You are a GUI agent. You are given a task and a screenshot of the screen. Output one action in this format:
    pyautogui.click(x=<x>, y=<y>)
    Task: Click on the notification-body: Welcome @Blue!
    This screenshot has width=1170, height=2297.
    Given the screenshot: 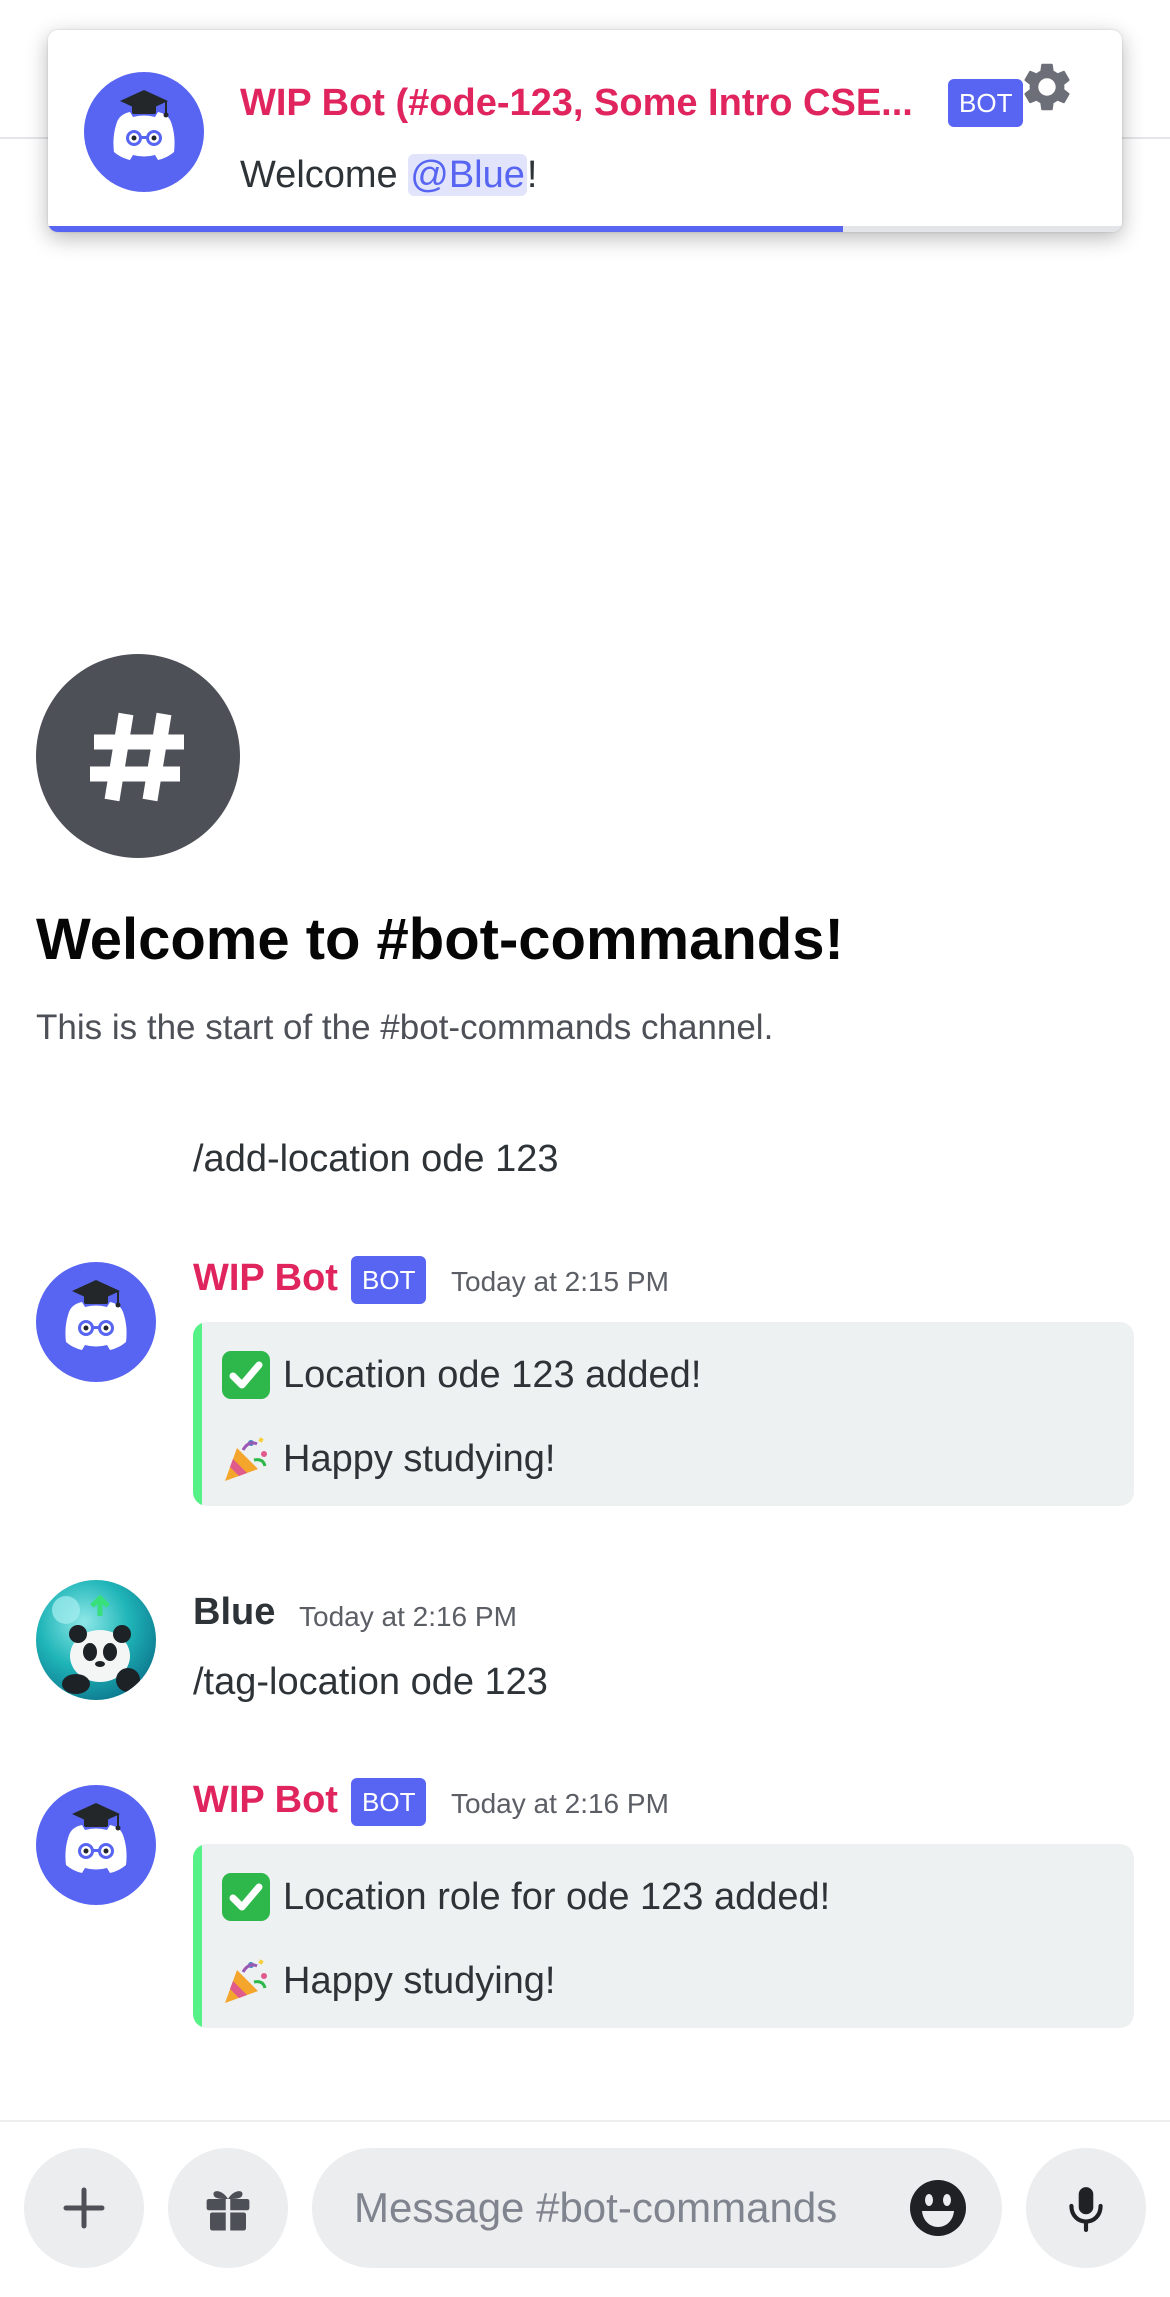 What is the action you would take?
    pyautogui.click(x=388, y=175)
    